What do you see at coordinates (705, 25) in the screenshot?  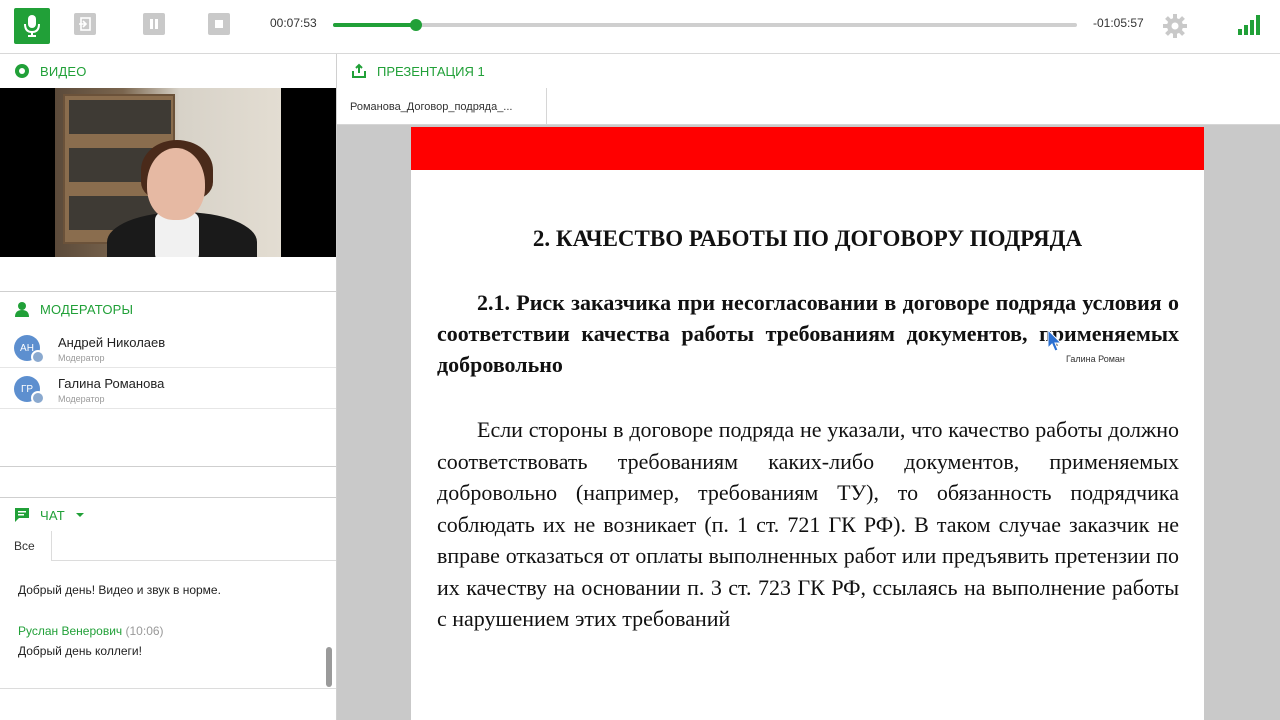 I see `timeline-slider` at bounding box center [705, 25].